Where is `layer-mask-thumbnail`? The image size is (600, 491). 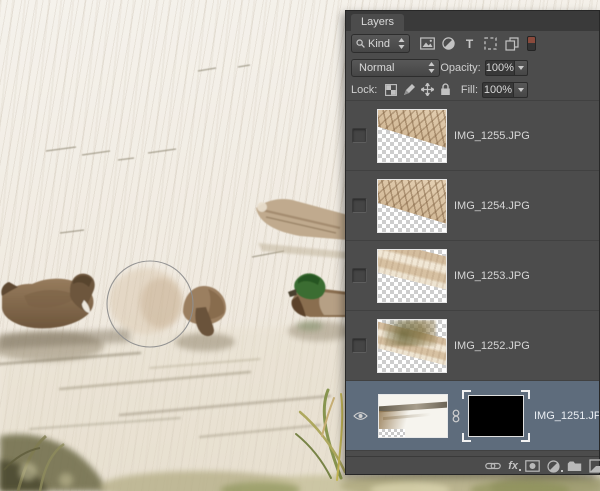 layer-mask-thumbnail is located at coordinates (496, 415).